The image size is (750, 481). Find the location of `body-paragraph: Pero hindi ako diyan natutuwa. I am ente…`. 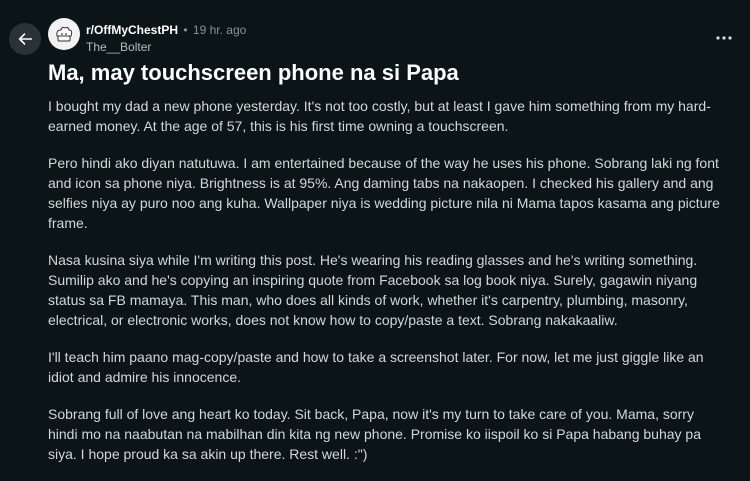

body-paragraph: Pero hindi ako diyan natutuwa. I am ente… is located at coordinates (384, 193).